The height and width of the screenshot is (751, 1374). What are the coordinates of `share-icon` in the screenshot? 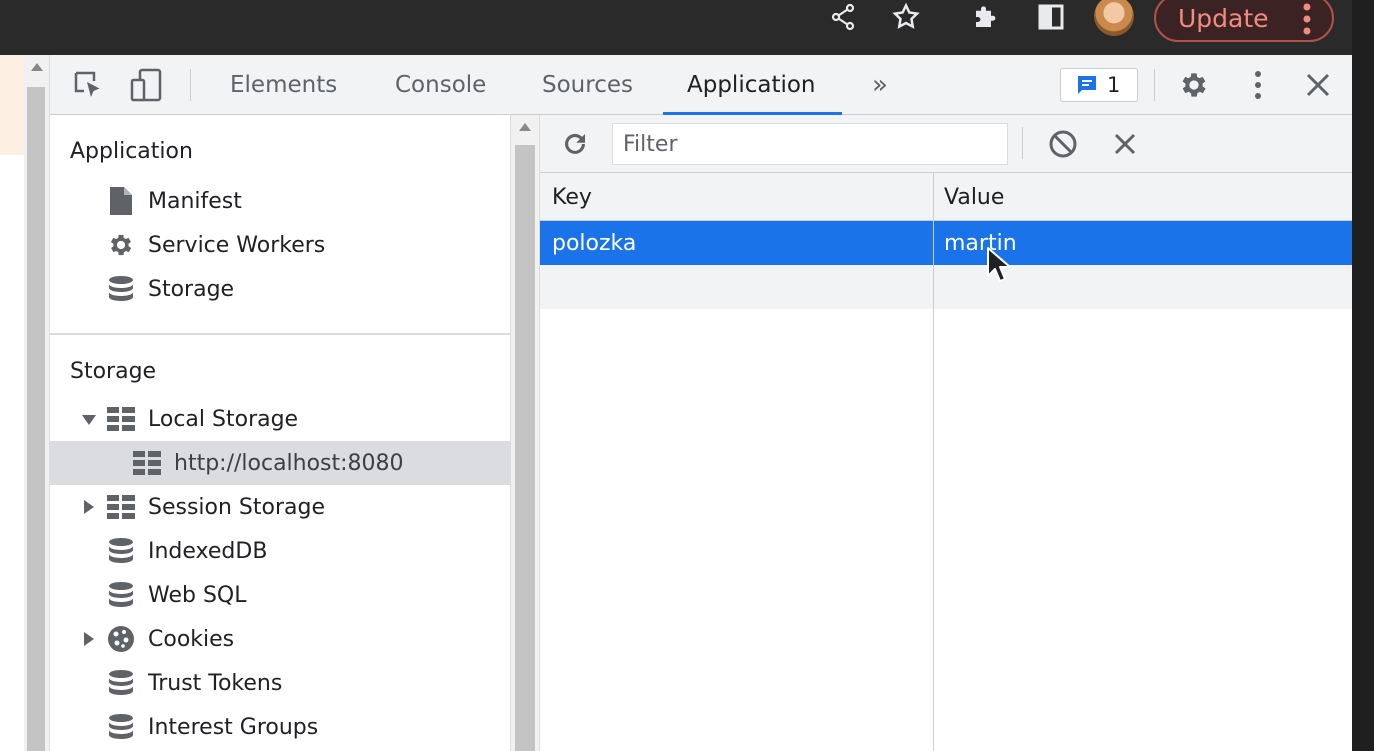 It's located at (843, 17).